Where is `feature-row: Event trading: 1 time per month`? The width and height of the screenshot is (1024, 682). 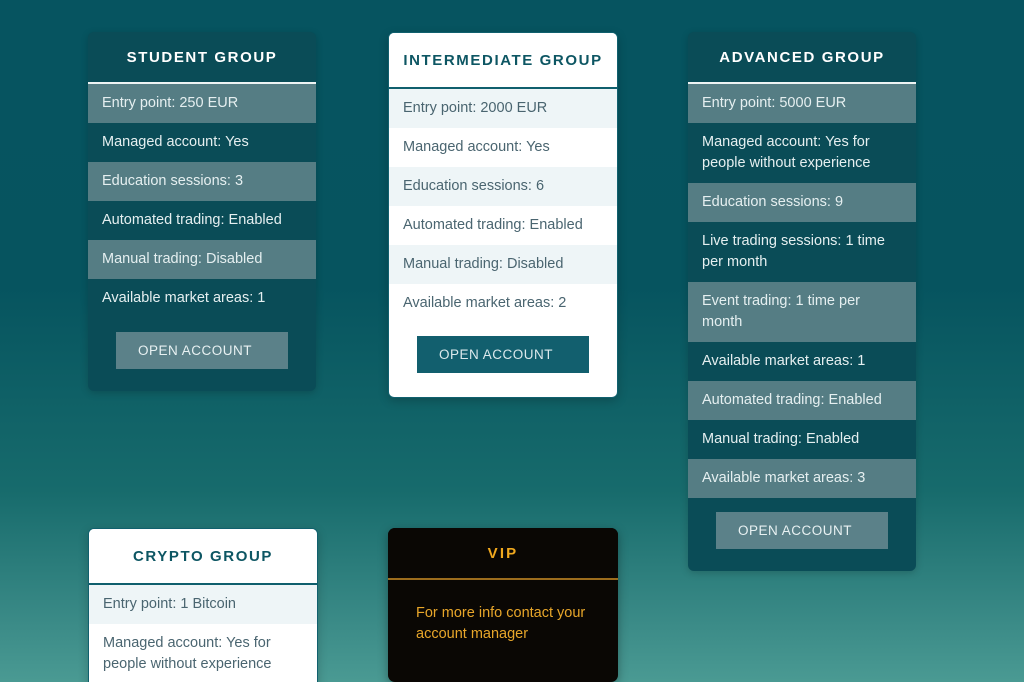 feature-row: Event trading: 1 time per month is located at coordinates (802, 312).